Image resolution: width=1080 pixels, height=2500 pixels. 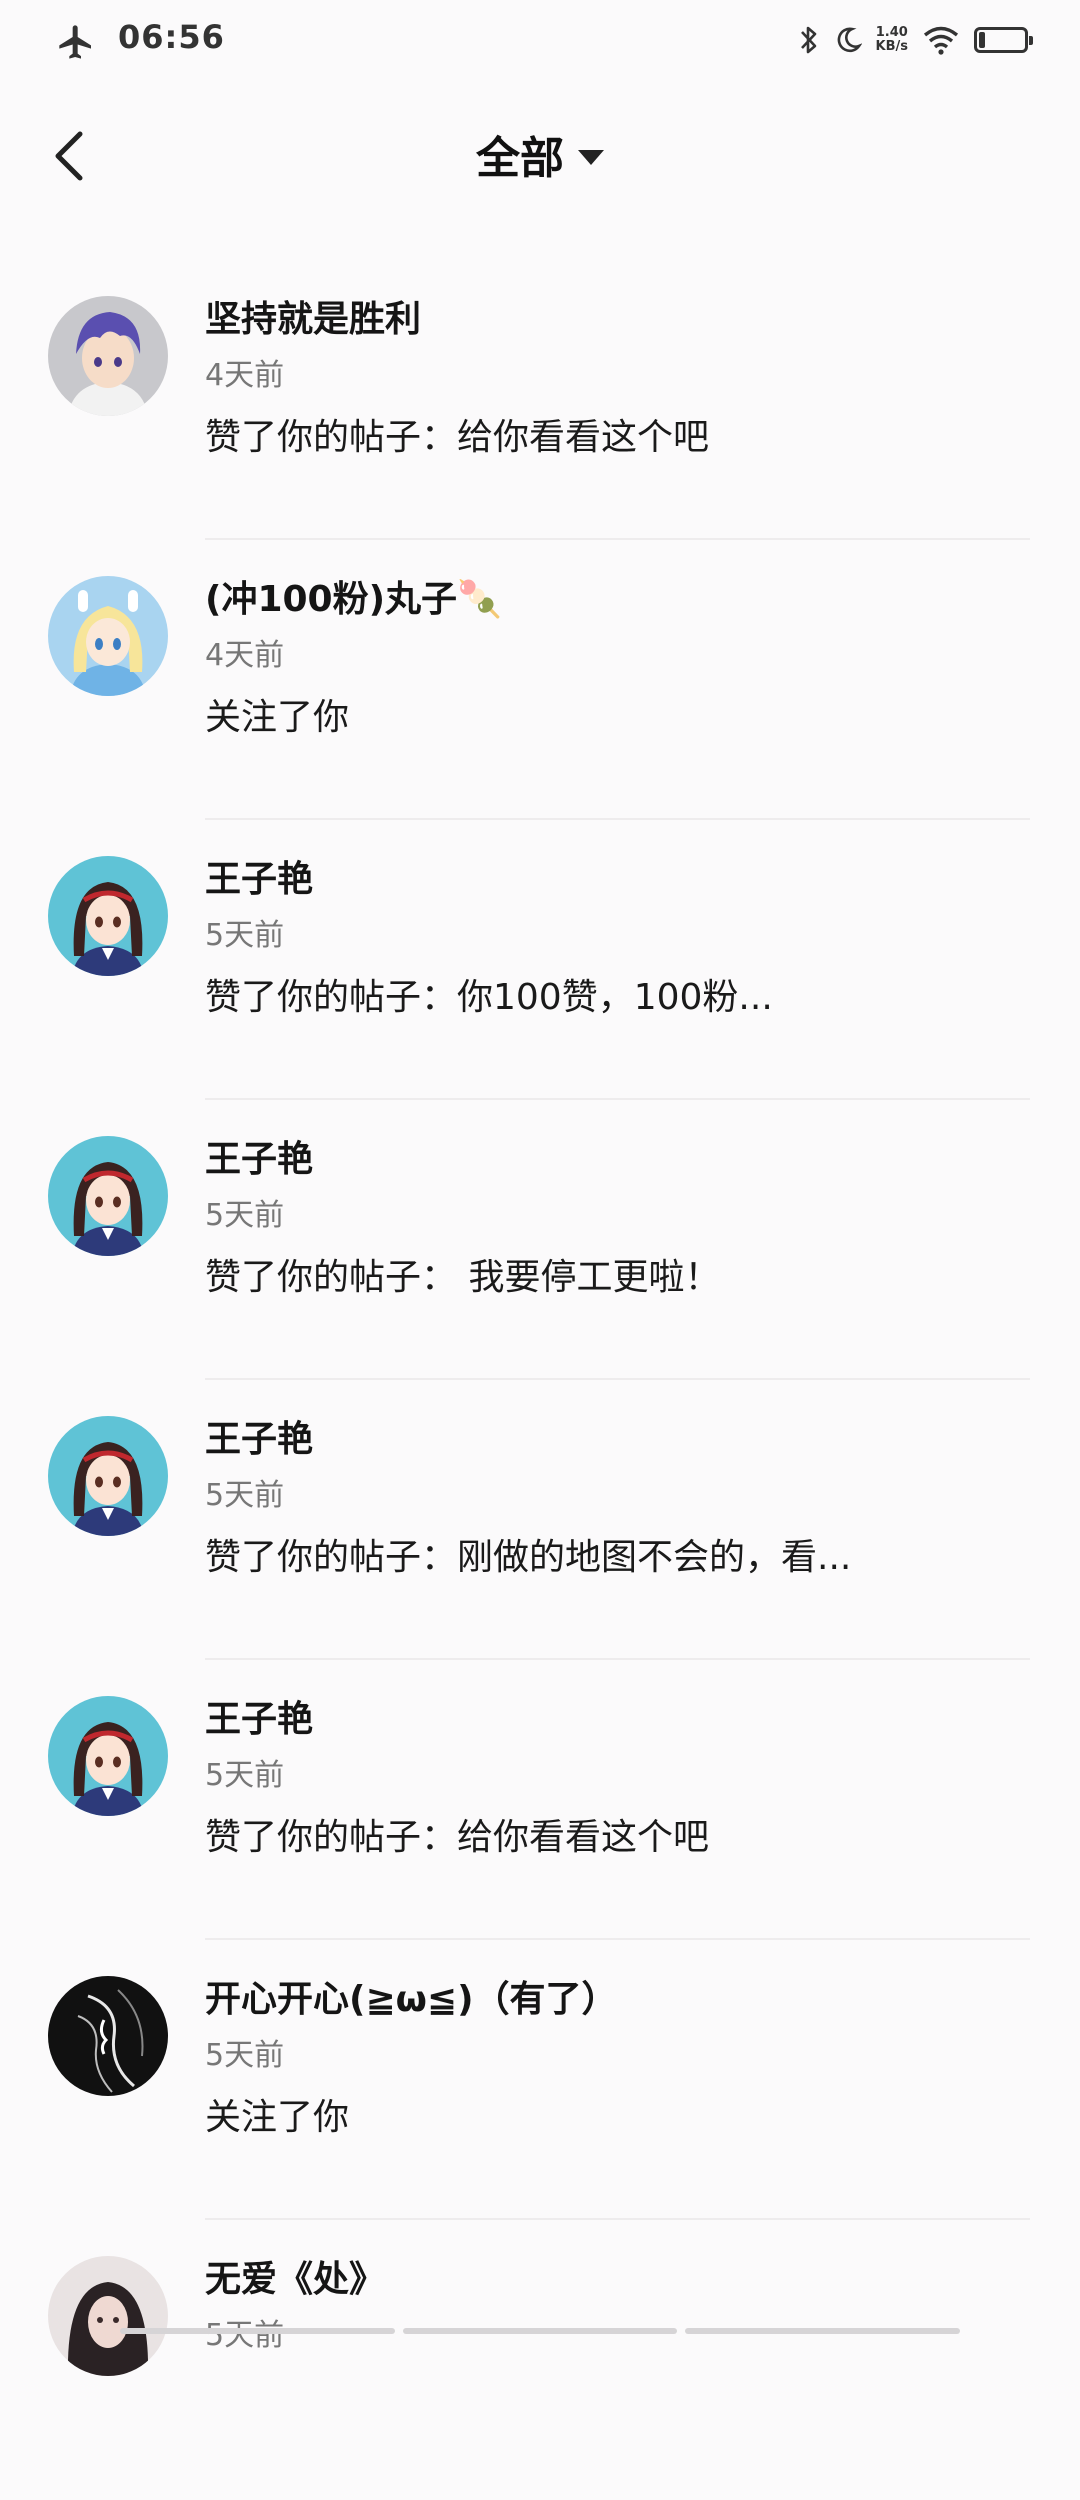 I want to click on notification-item: (冲100粉)丸子🍡 4天前 关注了你, so click(x=540, y=680).